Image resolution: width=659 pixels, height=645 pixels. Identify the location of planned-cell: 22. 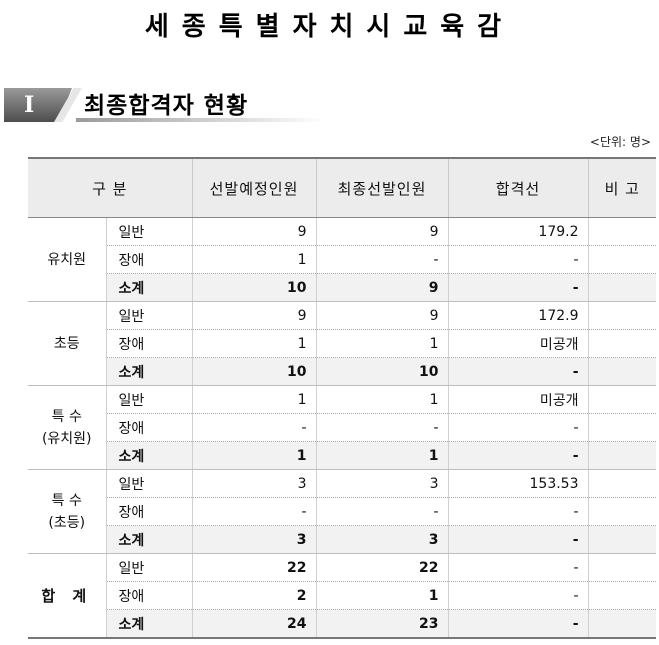
(254, 567).